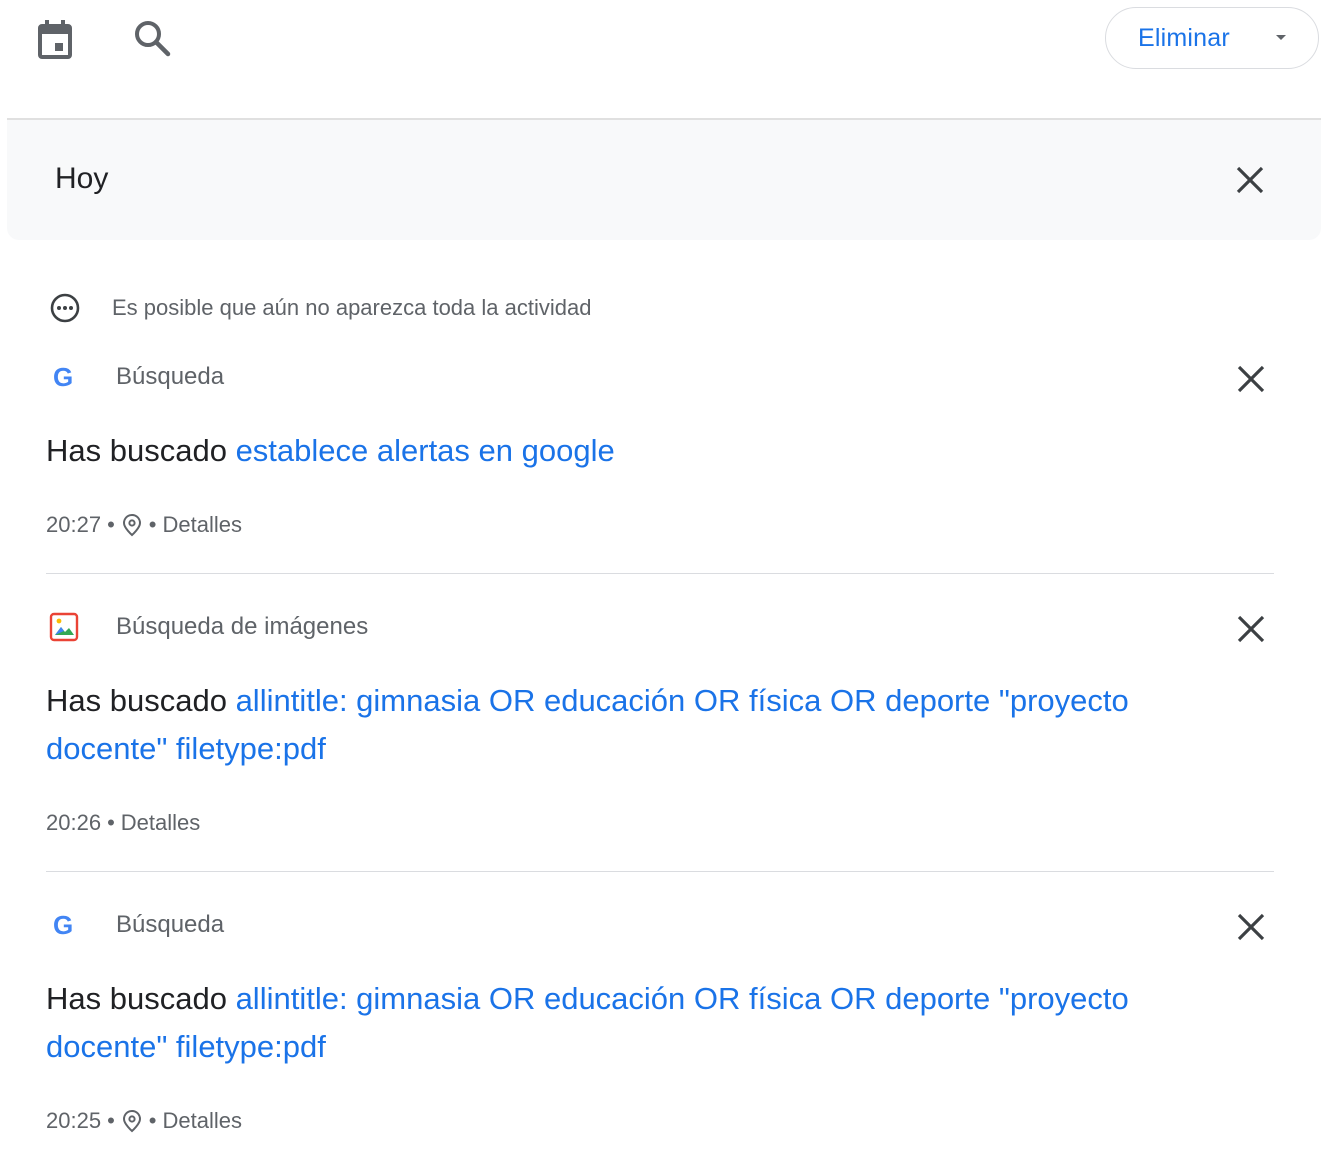 The width and height of the screenshot is (1323, 1165). I want to click on day-title: Hoy, so click(82, 178).